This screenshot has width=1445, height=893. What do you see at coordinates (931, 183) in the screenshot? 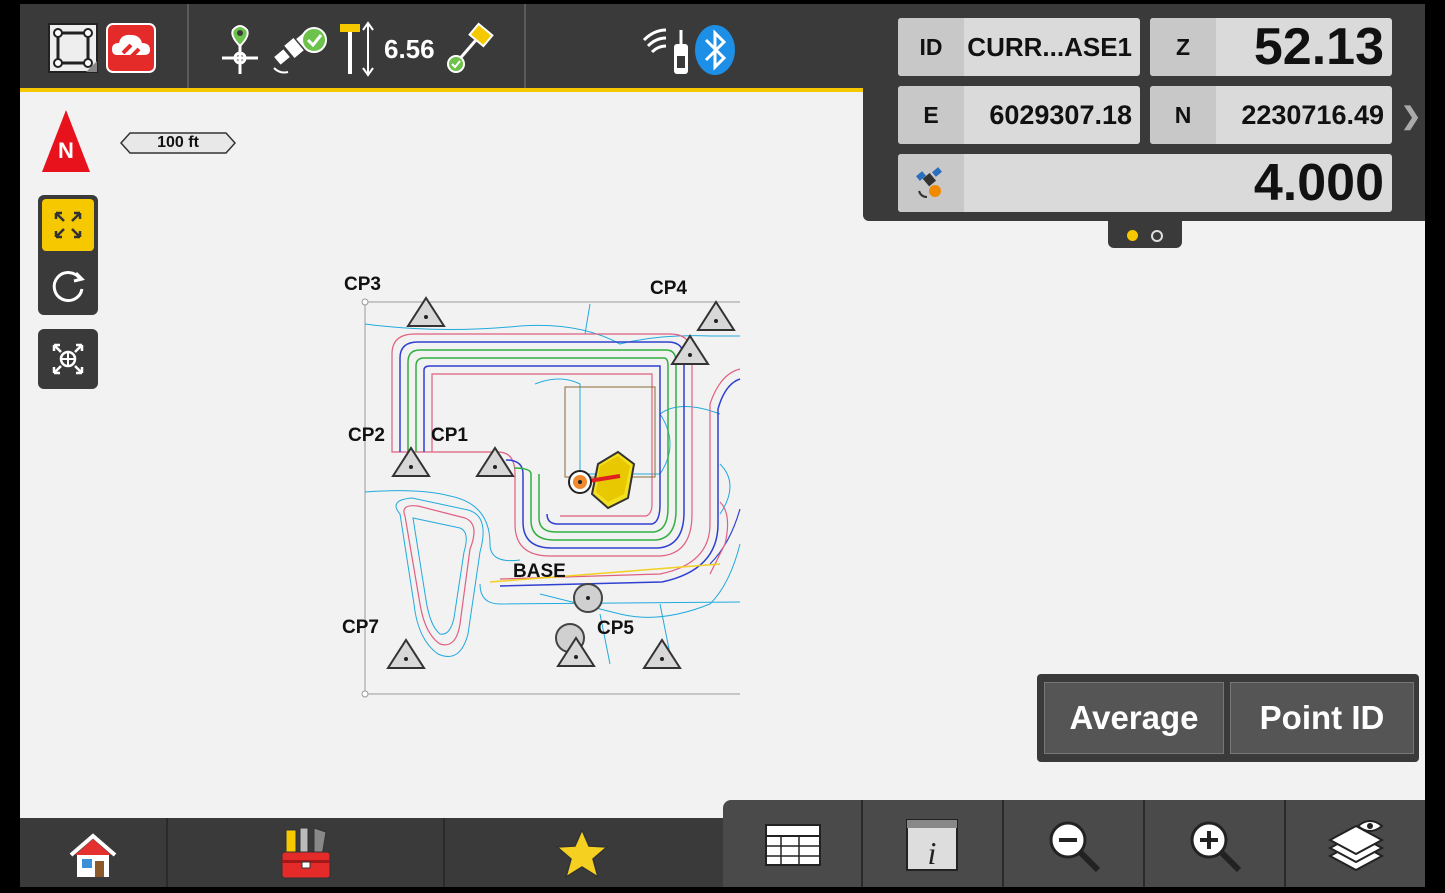
I see `satellite-precision-icon` at bounding box center [931, 183].